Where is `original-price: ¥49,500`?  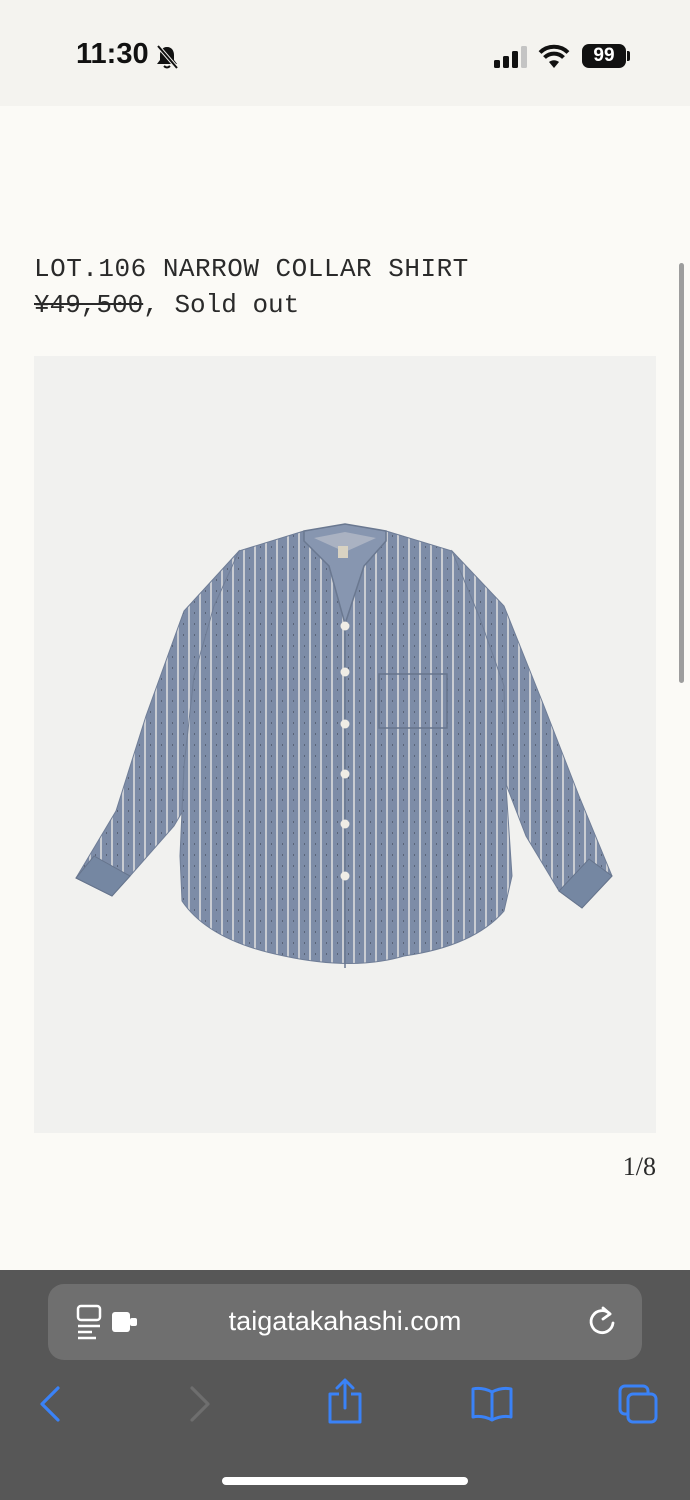
original-price: ¥49,500 is located at coordinates (89, 305).